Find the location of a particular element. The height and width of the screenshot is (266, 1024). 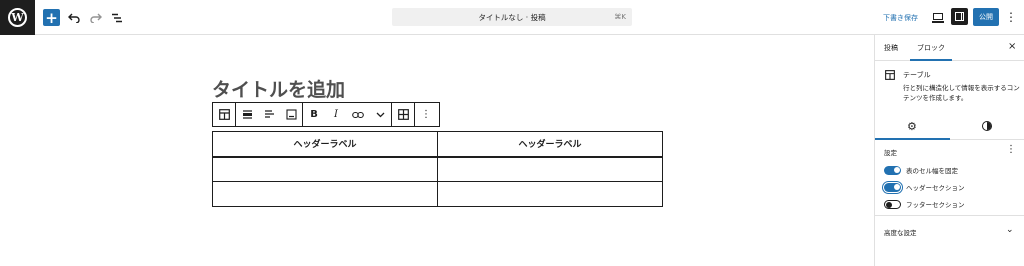

tab-settings: ⚙ is located at coordinates (912, 126).